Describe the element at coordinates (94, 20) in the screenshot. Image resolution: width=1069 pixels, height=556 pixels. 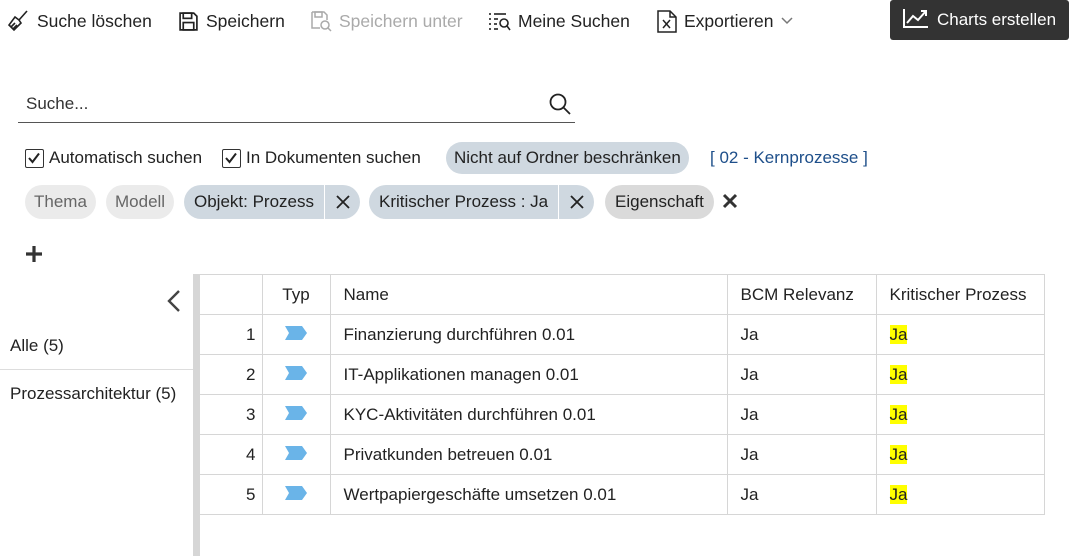
I see `clear-search-label: Suche löschen` at that location.